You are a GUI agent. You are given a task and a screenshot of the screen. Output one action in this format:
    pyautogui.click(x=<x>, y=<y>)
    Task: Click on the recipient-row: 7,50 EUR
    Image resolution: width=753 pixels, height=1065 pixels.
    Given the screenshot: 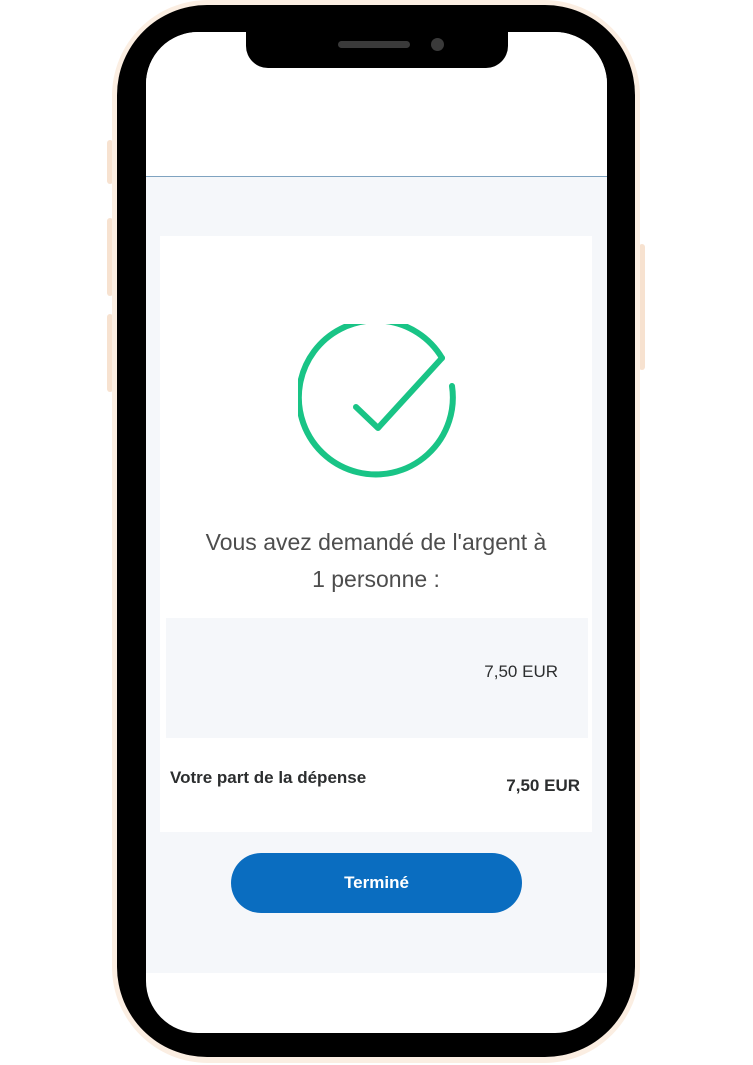 What is the action you would take?
    pyautogui.click(x=377, y=678)
    